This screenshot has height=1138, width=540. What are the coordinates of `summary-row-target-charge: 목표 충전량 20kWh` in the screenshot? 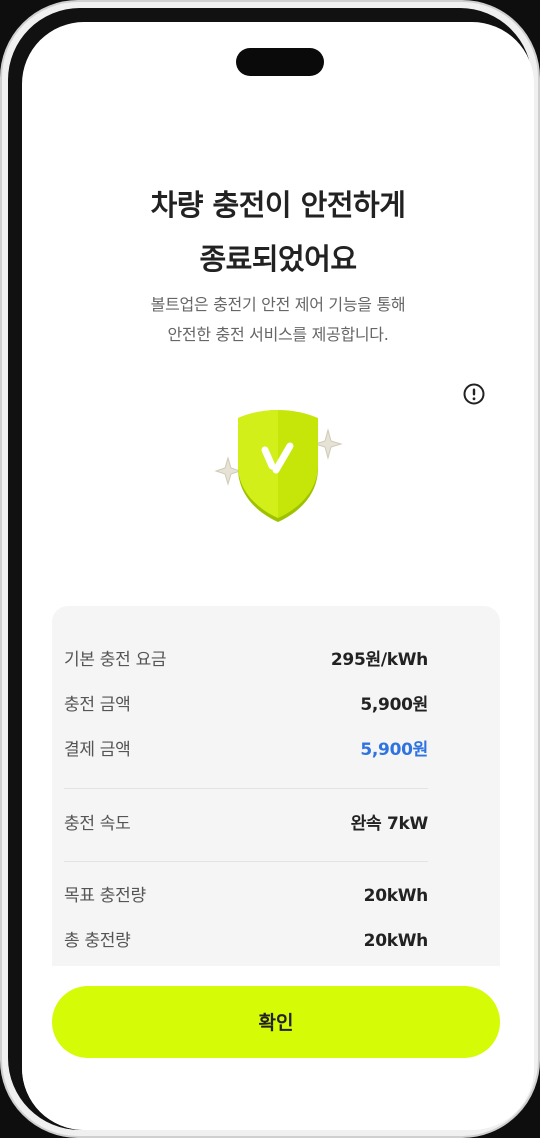 It's located at (246, 896).